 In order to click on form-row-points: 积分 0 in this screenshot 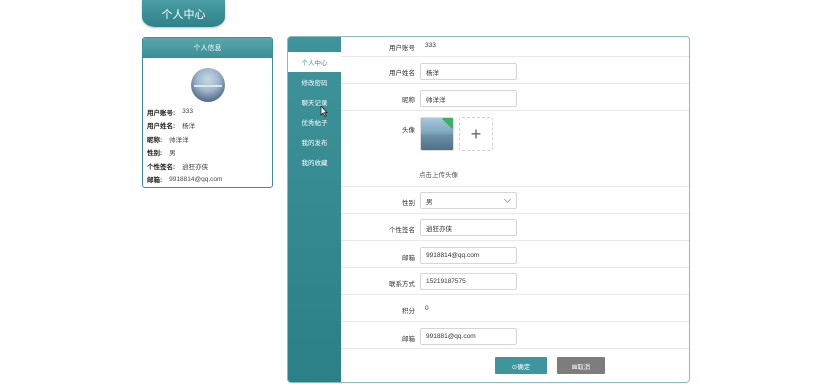, I will do `click(515, 308)`.